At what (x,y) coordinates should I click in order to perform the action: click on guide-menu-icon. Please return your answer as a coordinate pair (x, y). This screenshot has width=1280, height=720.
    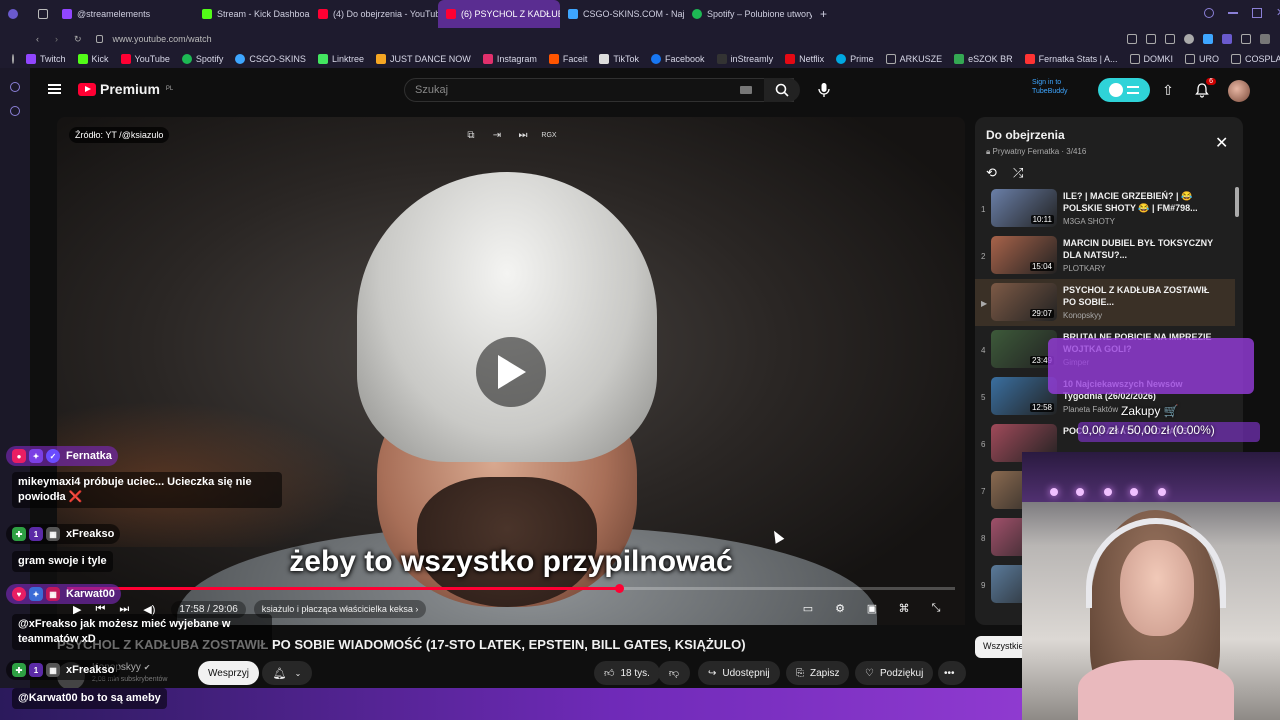
    Looking at the image, I should click on (54, 89).